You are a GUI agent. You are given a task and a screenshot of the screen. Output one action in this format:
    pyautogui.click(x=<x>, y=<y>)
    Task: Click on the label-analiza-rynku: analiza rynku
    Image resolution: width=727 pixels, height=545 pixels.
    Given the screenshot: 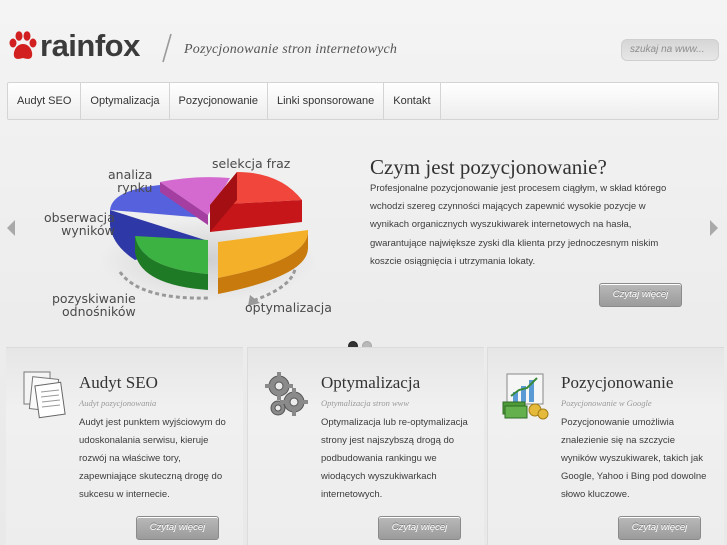 What is the action you would take?
    pyautogui.click(x=130, y=181)
    